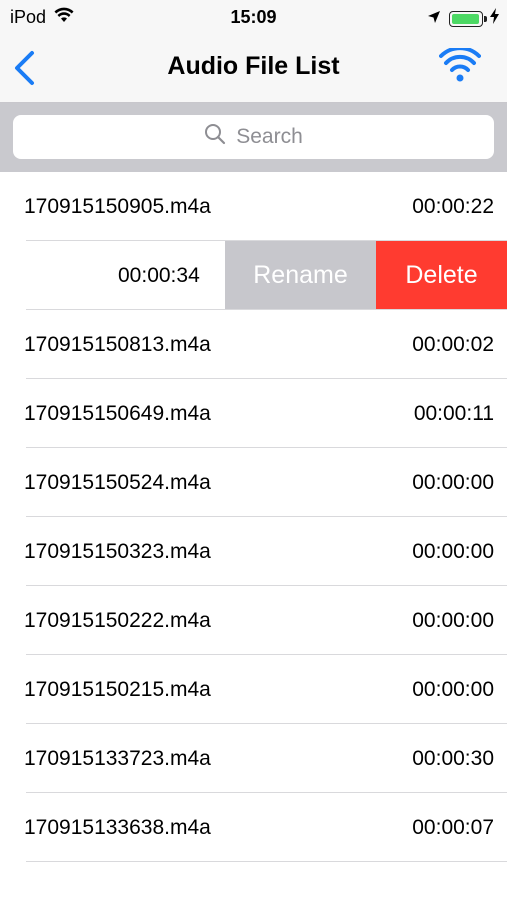  I want to click on file-name: 170915150323.m4a, so click(117, 551).